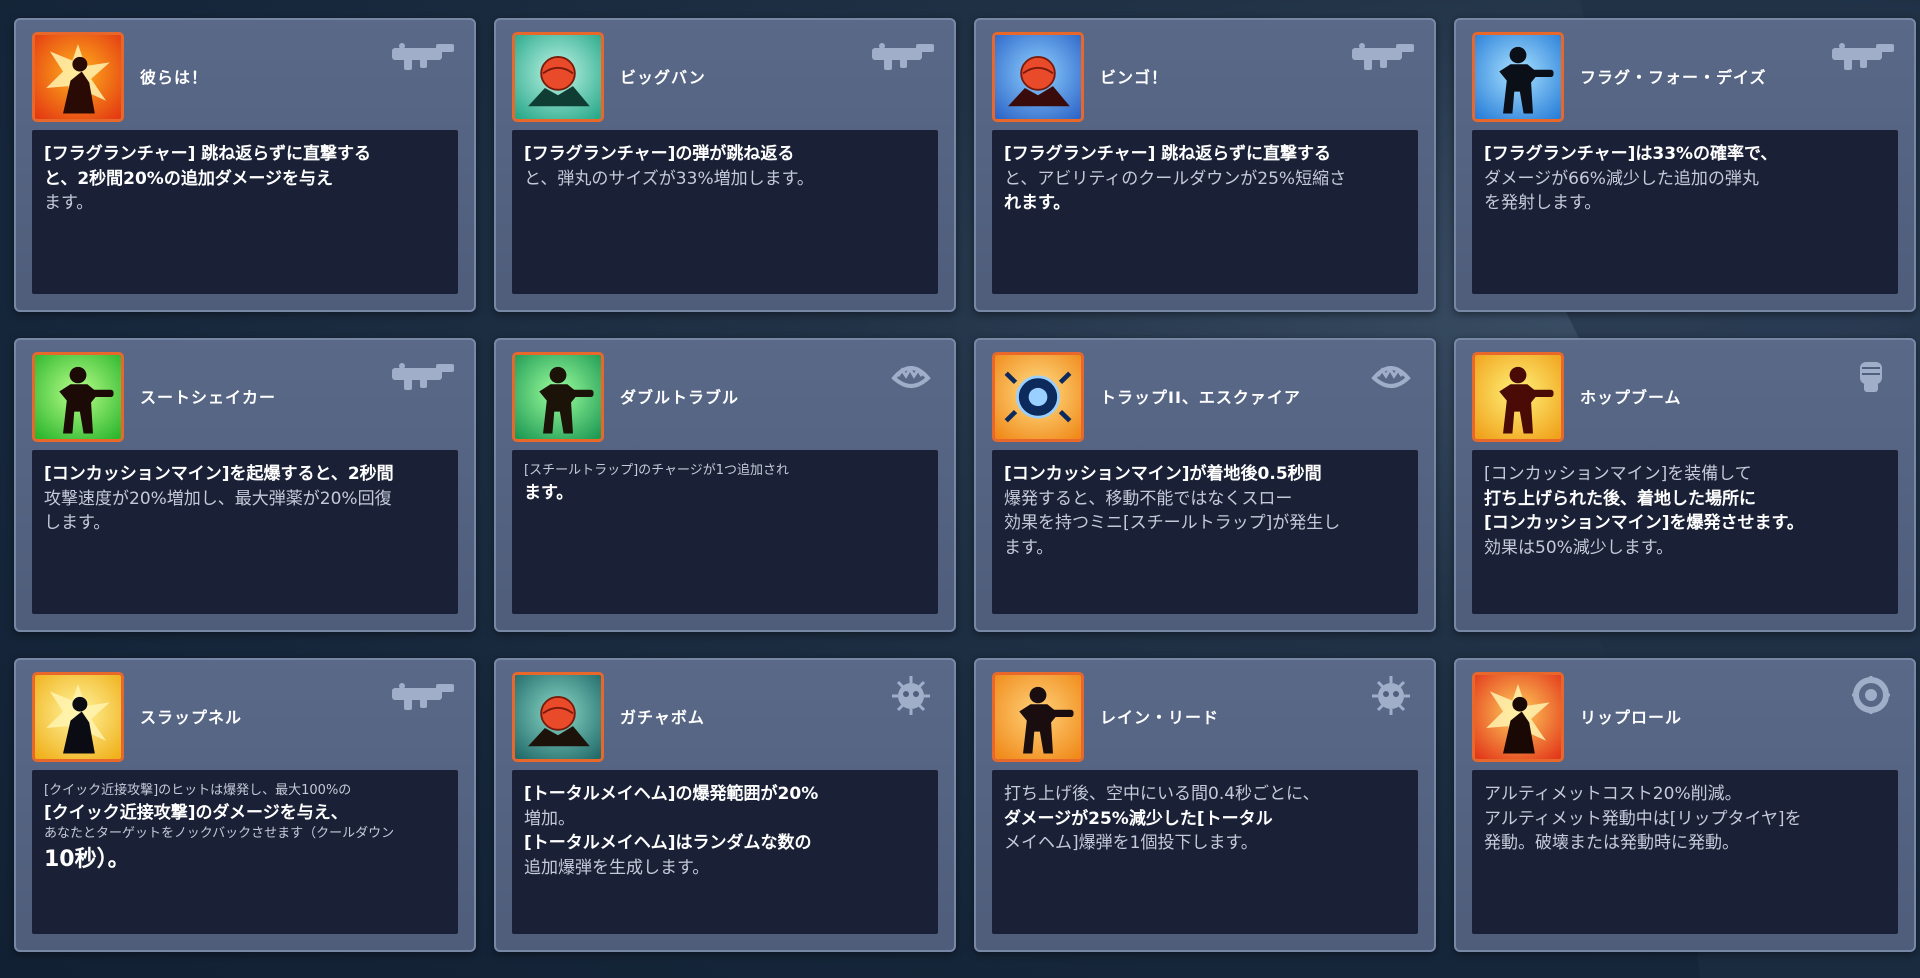 The width and height of the screenshot is (1920, 978). What do you see at coordinates (1134, 77) in the screenshot?
I see `perk-title: ビンゴ！` at bounding box center [1134, 77].